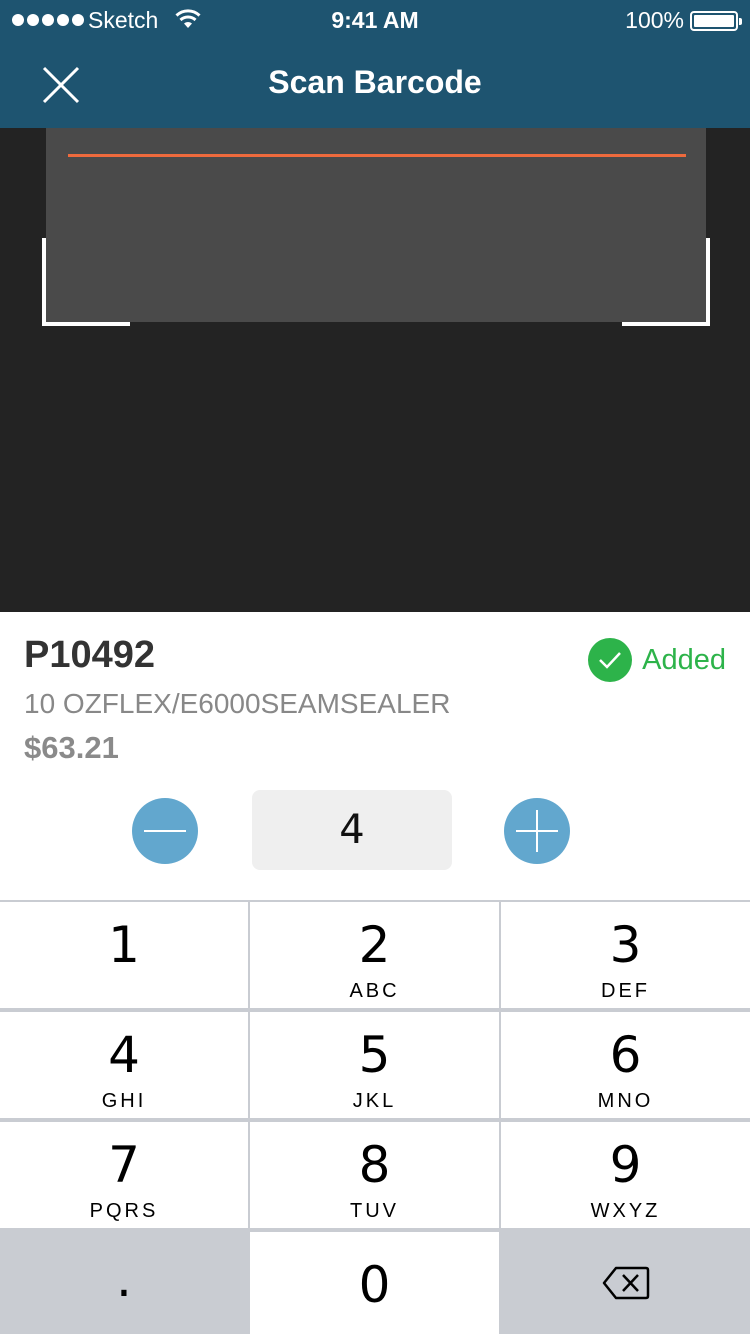 Image resolution: width=750 pixels, height=1334 pixels. Describe the element at coordinates (124, 1055) in the screenshot. I see `key-digit: 4` at that location.